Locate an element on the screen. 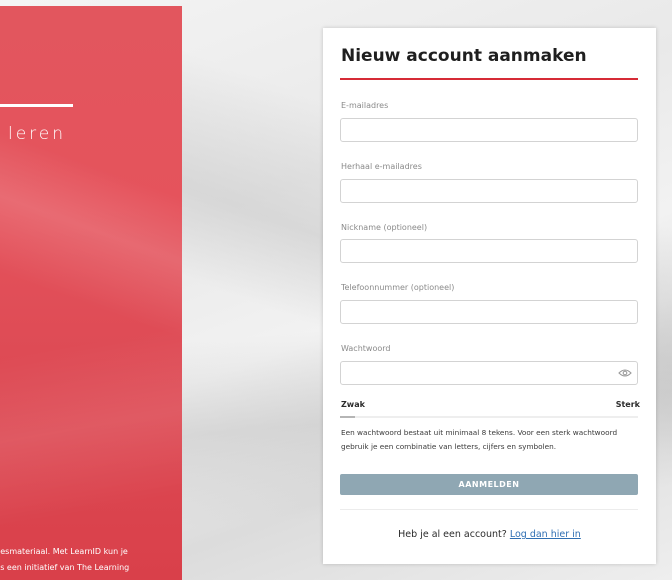 This screenshot has width=672, height=580. strength-weak-label: Zwak is located at coordinates (353, 404).